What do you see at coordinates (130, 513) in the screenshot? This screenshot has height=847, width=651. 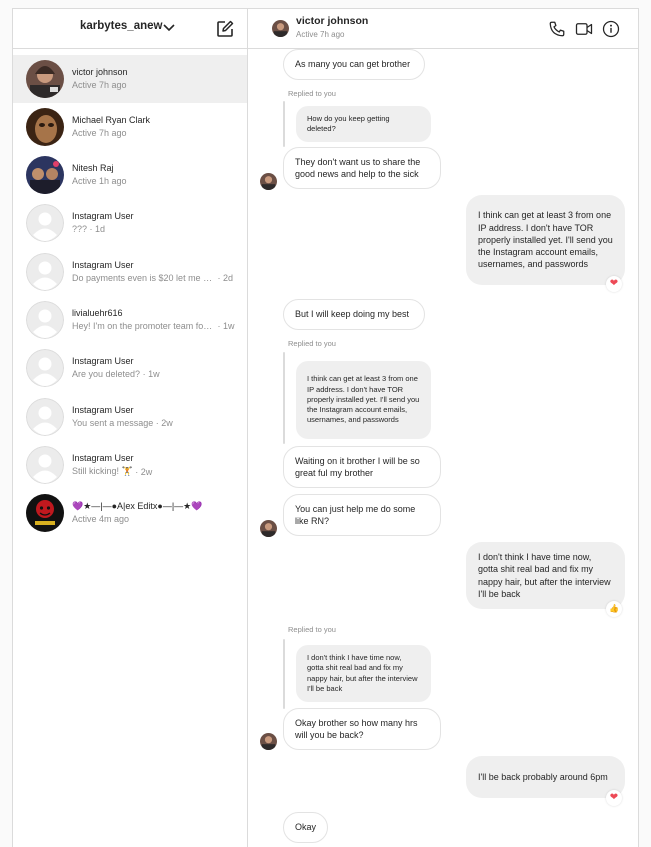 I see `conversation-item: 💜★—|—●A|ex Editx●—|—★💜 Active 4m ago` at bounding box center [130, 513].